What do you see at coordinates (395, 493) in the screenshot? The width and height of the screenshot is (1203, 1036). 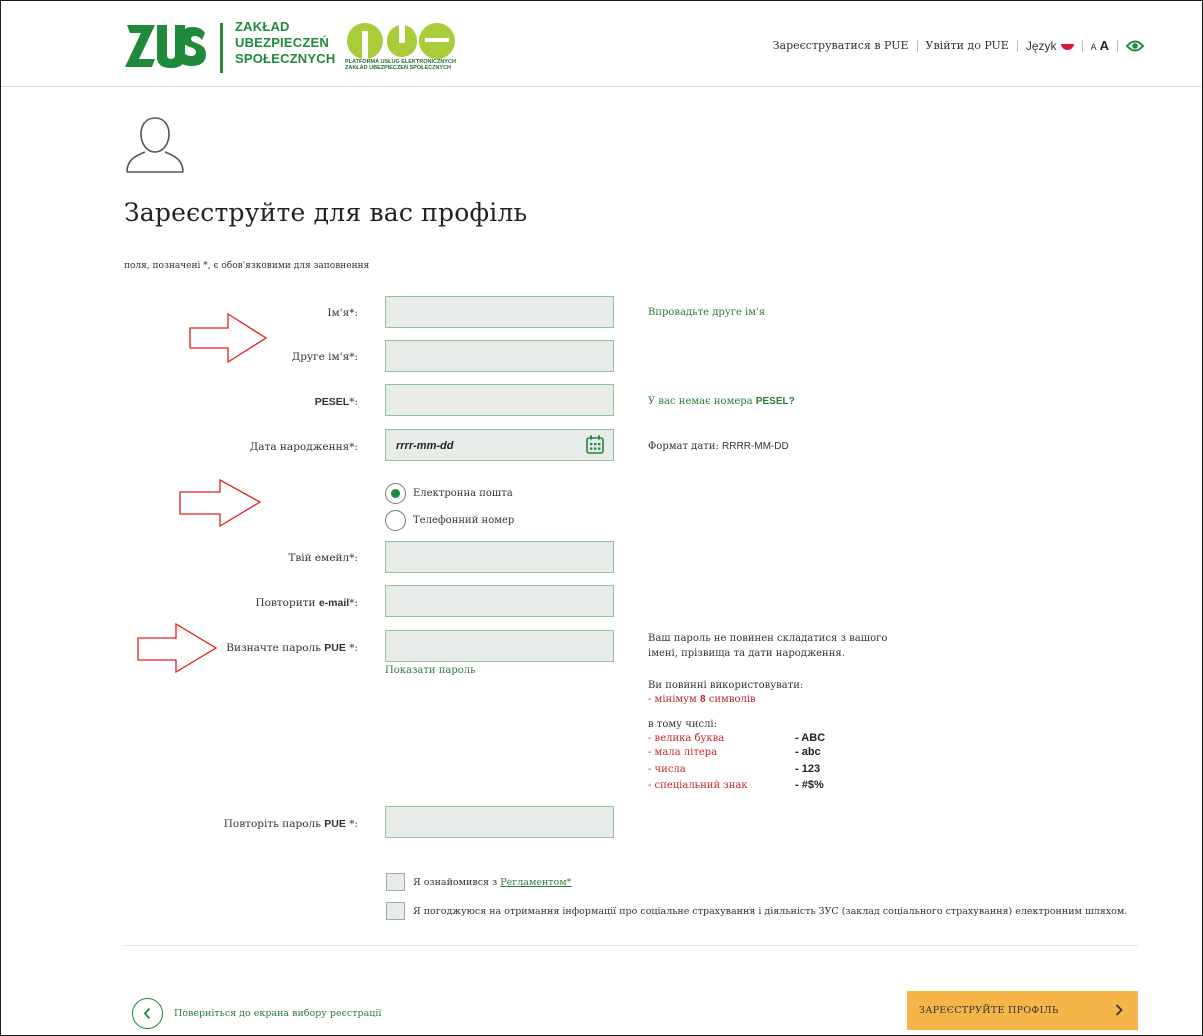 I see `radio-email` at bounding box center [395, 493].